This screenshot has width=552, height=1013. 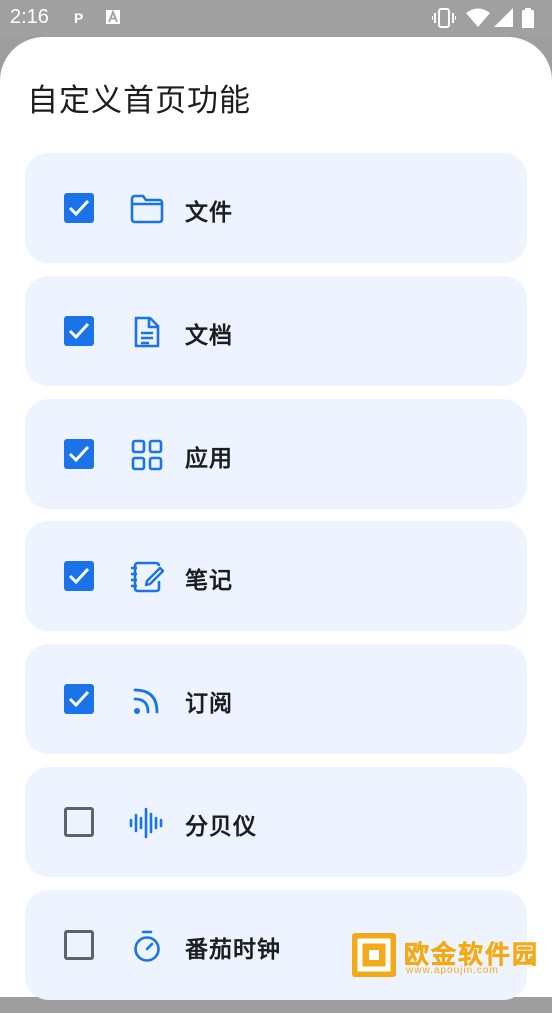 I want to click on vibrate-icon, so click(x=444, y=18).